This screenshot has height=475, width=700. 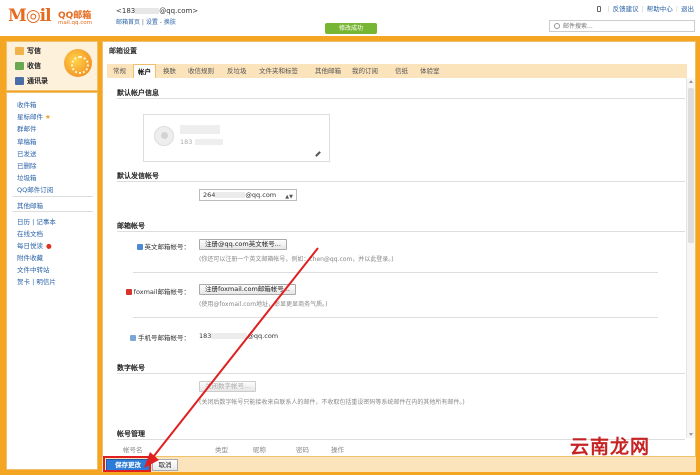 What do you see at coordinates (236, 138) in the screenshot?
I see `account-card: 183` at bounding box center [236, 138].